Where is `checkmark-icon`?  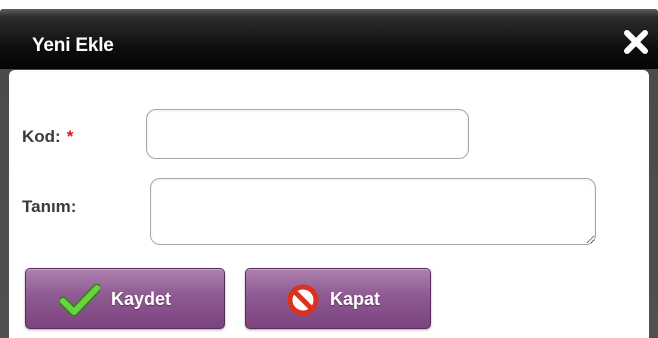
checkmark-icon is located at coordinates (80, 300).